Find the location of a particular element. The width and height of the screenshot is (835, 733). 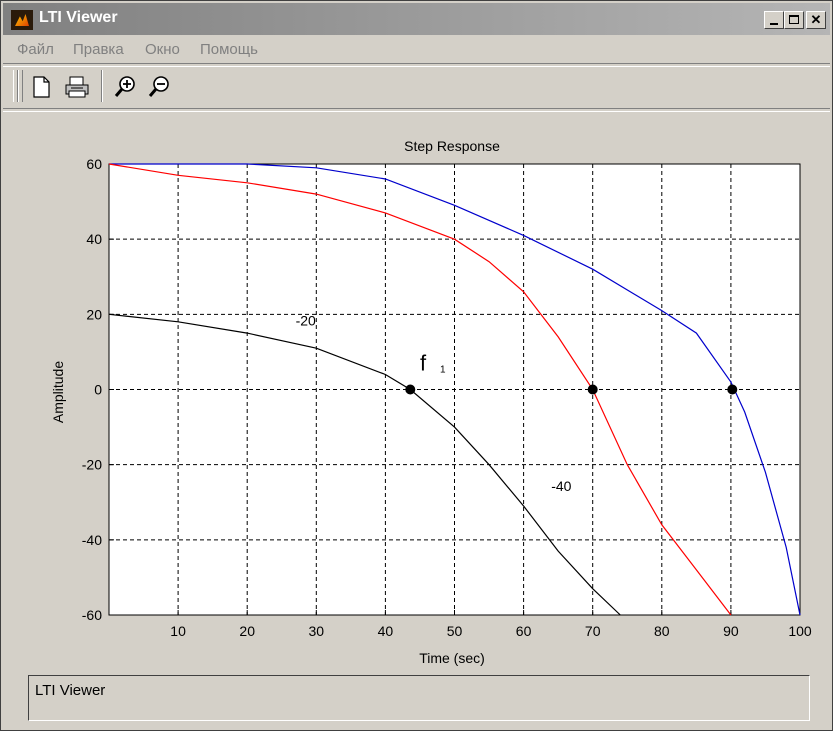

menu-edit: Правка is located at coordinates (98, 49).